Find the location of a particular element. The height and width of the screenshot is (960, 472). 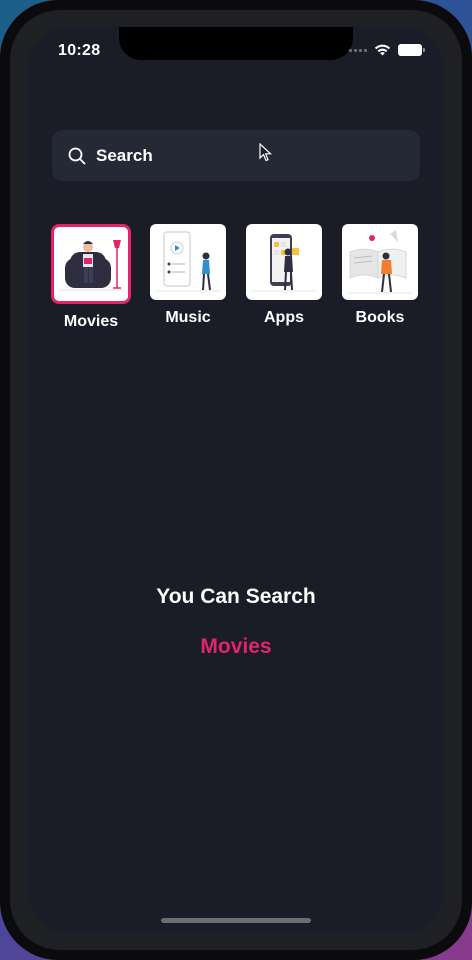

search-placeholder: Search is located at coordinates (124, 155).